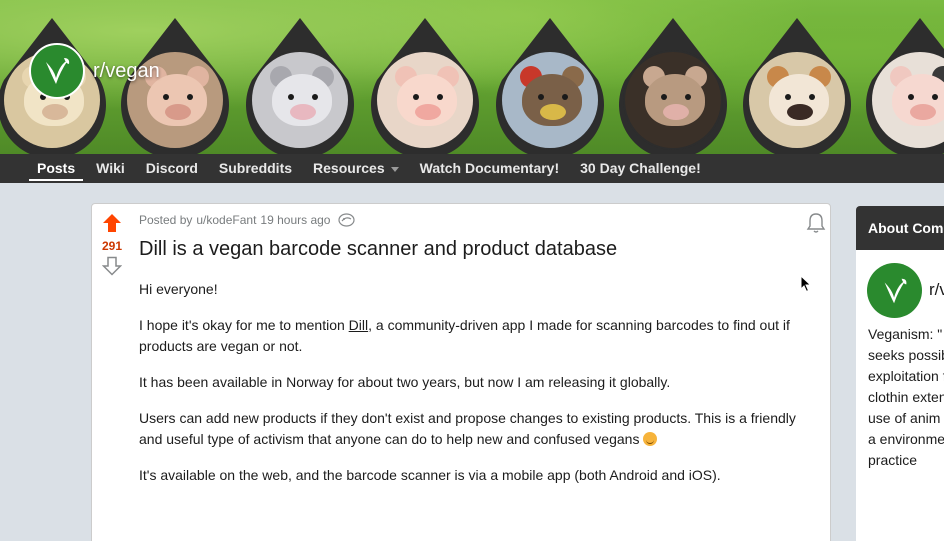 The image size is (944, 541). I want to click on bell-icon, so click(816, 223).